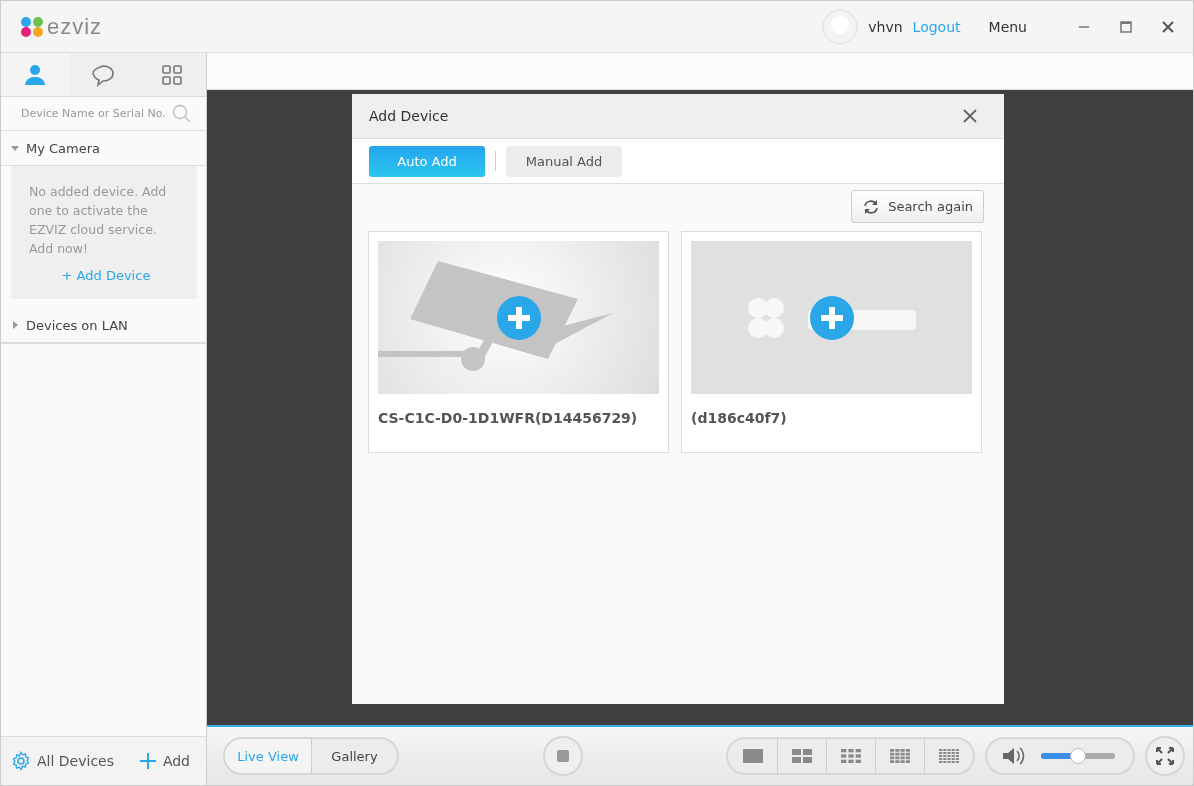  Describe the element at coordinates (508, 418) in the screenshot. I see `device-name: CS-C1C-D0-1D1WFR(D14456729)` at that location.